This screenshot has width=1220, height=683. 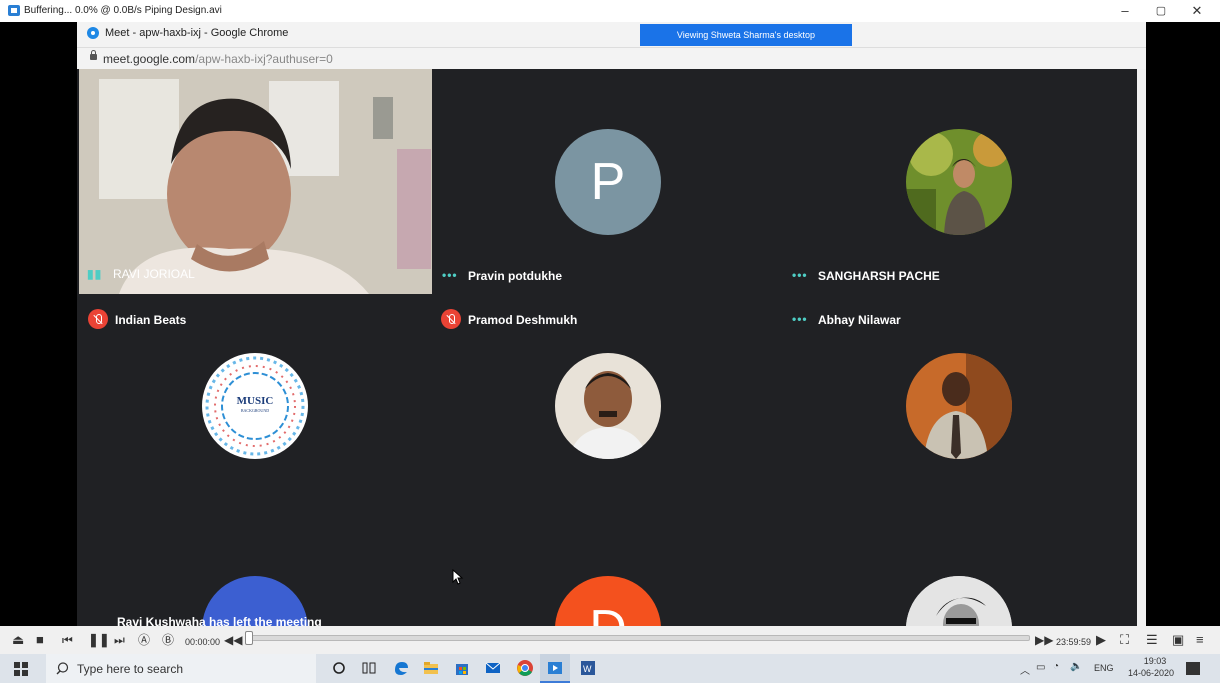 I want to click on svg-text: W, so click(x=587, y=669).